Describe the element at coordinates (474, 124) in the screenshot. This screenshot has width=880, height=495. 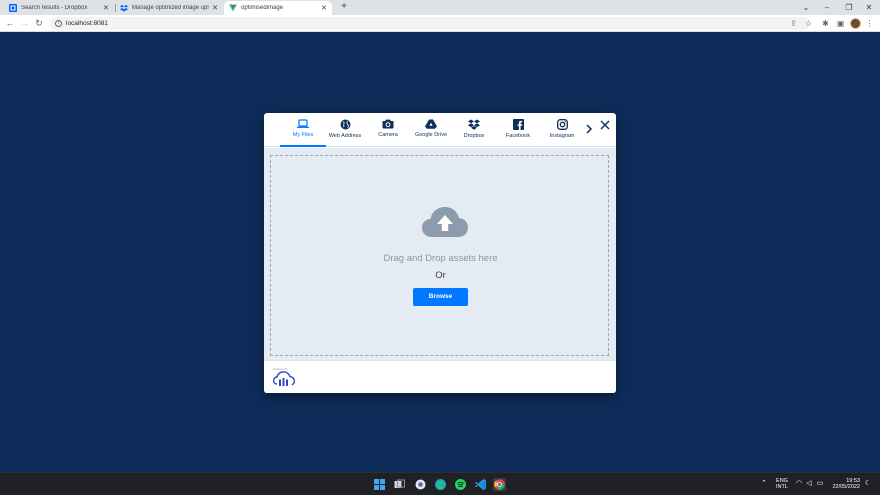
I see `dropbox-icon` at that location.